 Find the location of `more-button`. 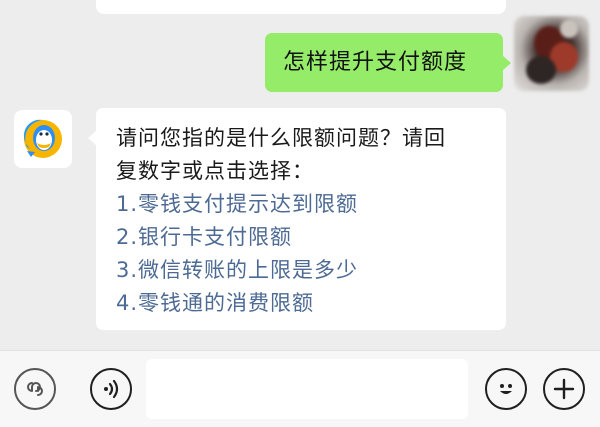

more-button is located at coordinates (564, 389).